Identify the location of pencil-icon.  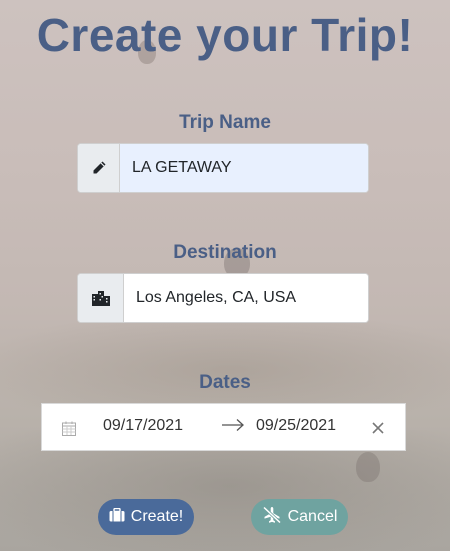
(99, 168).